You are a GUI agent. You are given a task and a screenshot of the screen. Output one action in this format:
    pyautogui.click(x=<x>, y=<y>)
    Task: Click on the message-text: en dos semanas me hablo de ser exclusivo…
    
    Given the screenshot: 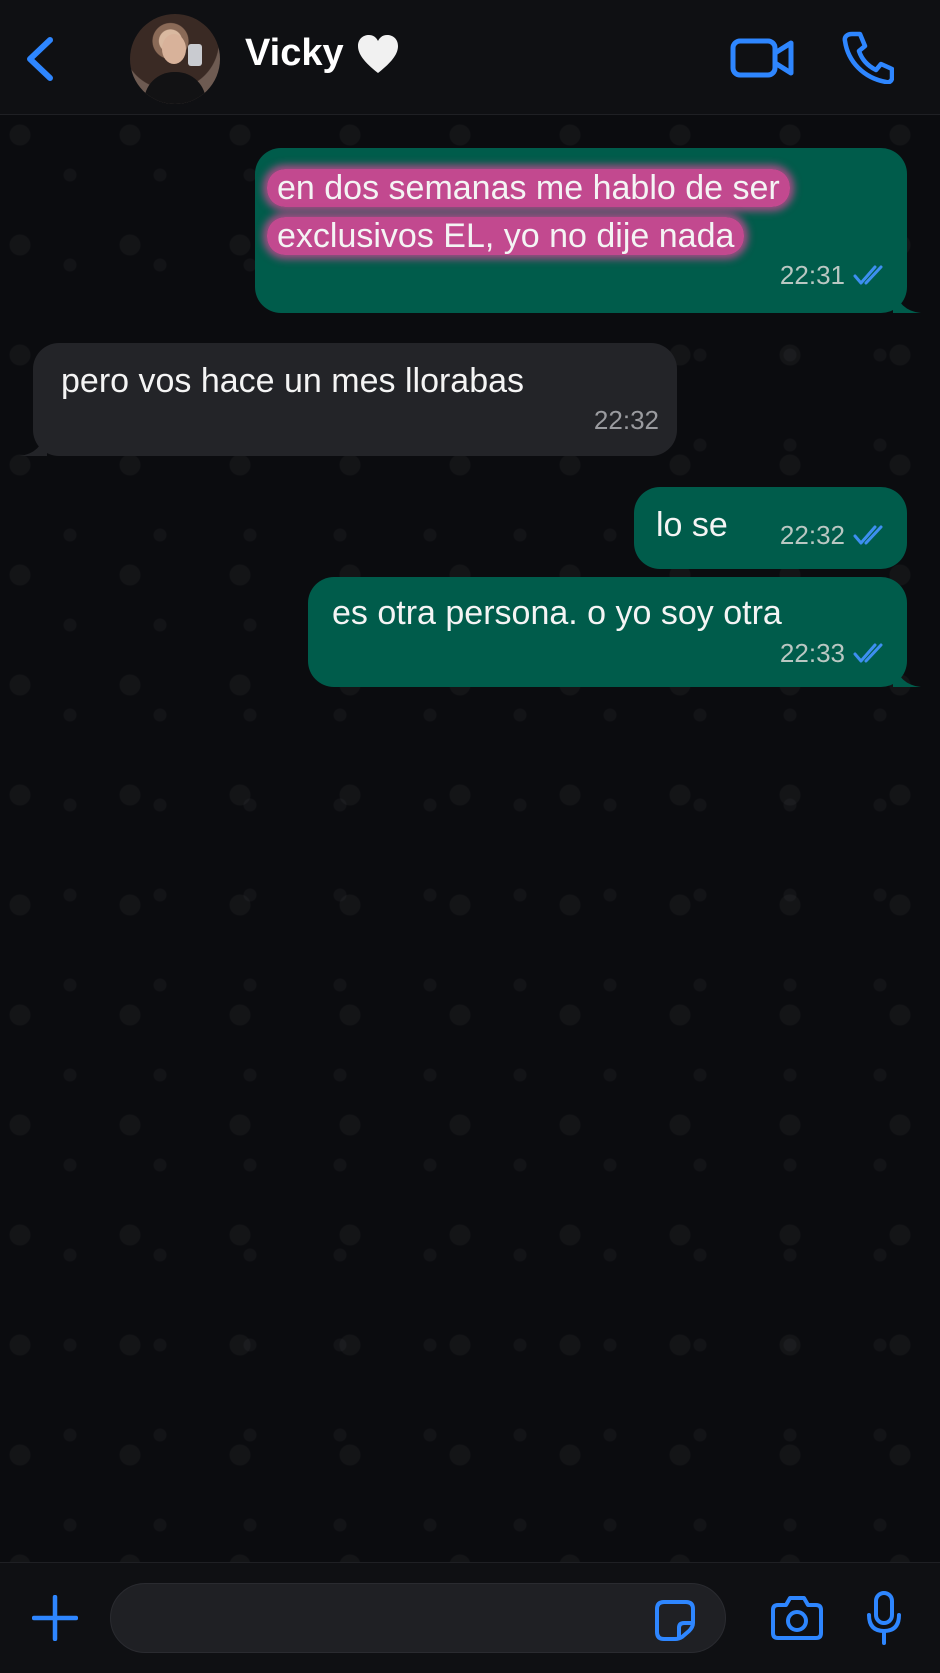 What is the action you would take?
    pyautogui.click(x=528, y=212)
    